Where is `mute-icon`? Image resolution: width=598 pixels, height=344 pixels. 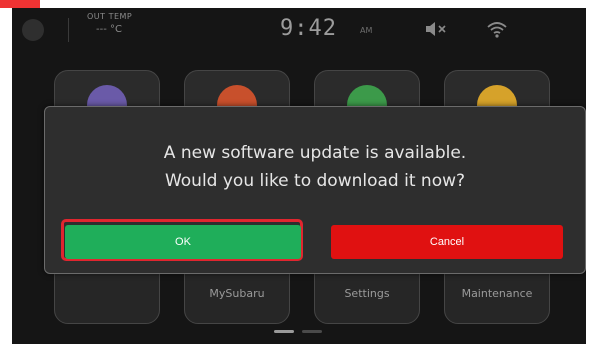
mute-icon is located at coordinates (436, 29).